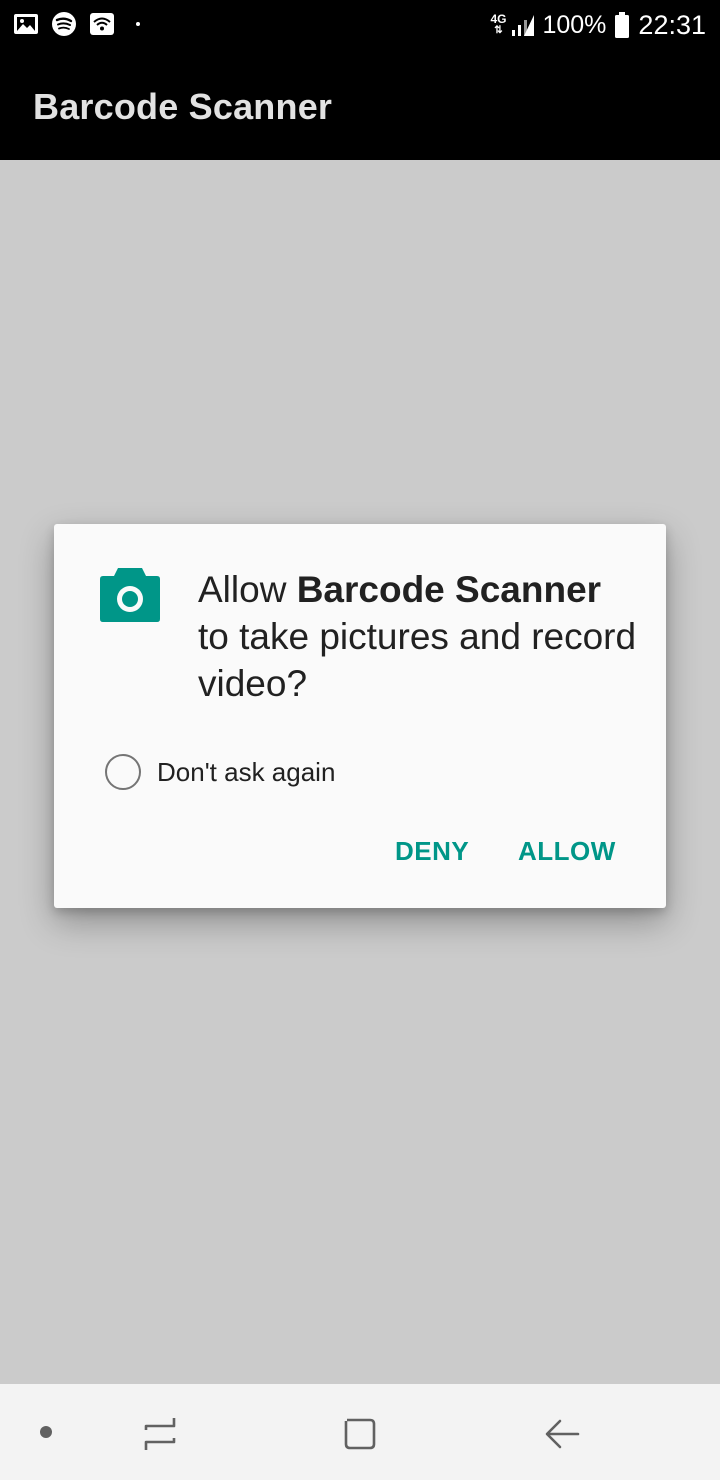 This screenshot has width=720, height=1480. Describe the element at coordinates (432, 851) in the screenshot. I see `deny-button: DENY` at that location.